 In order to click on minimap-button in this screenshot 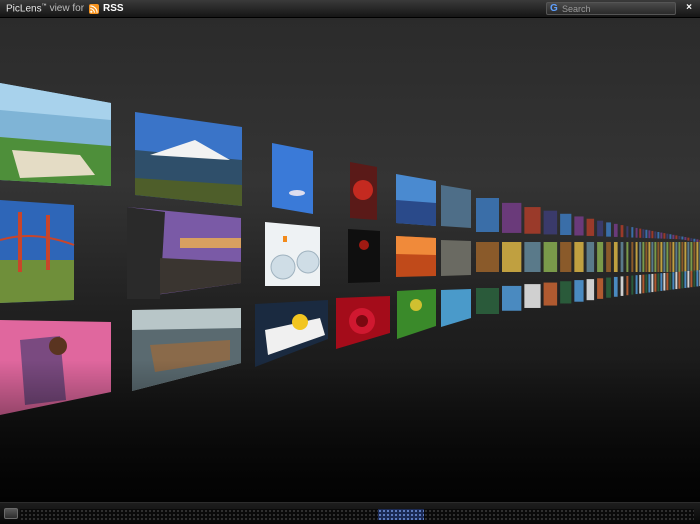, I will do `click(11, 513)`.